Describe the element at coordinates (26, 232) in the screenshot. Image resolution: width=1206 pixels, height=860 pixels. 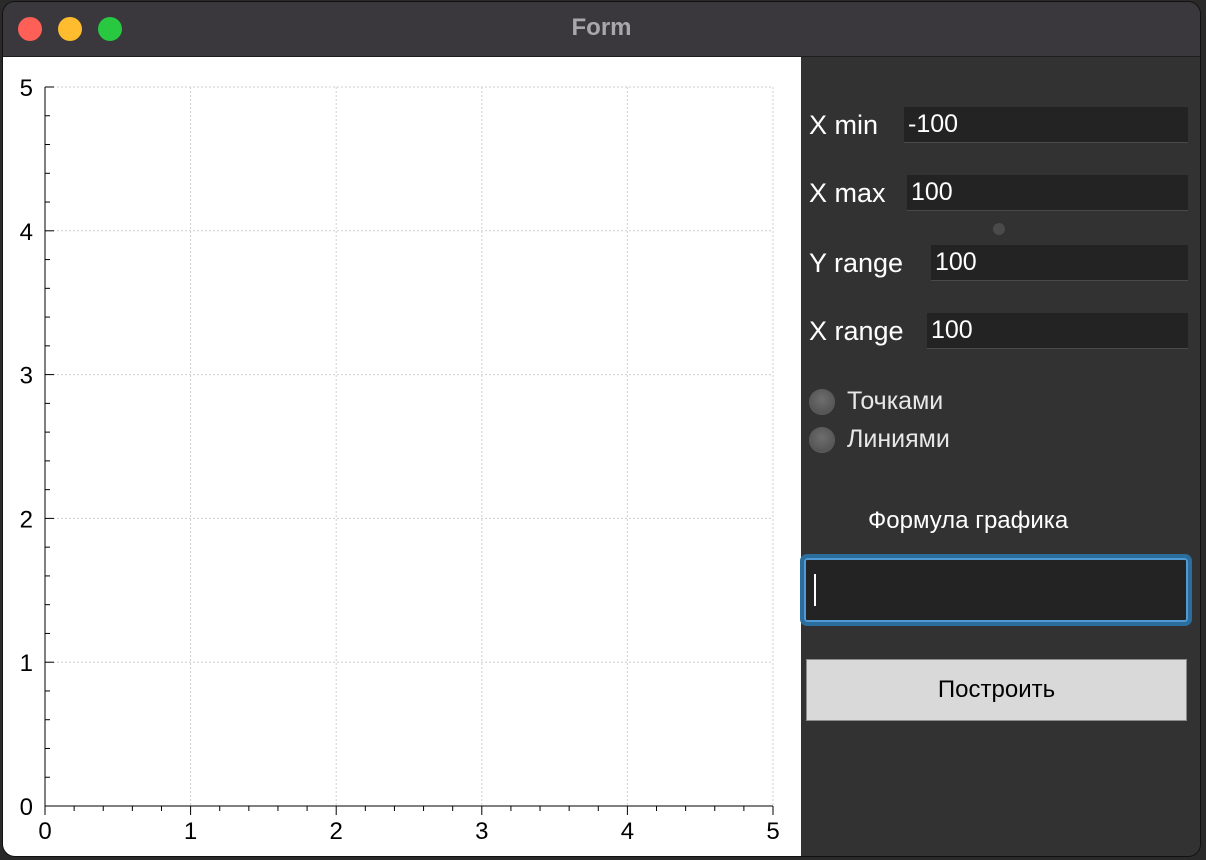
I see `y-tick-label: 4` at that location.